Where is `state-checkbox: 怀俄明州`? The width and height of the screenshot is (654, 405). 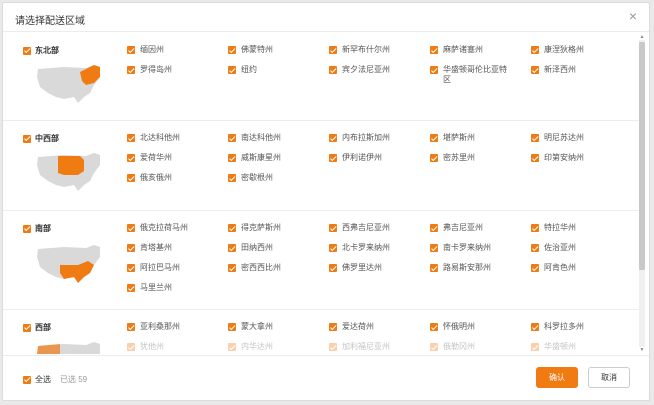 state-checkbox: 怀俄明州 is located at coordinates (477, 327).